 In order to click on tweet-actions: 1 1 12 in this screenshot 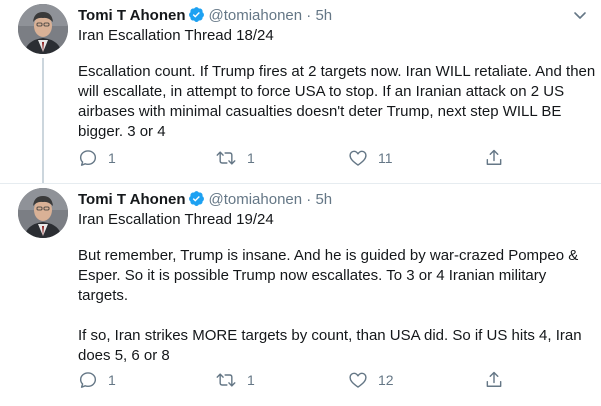, I will do `click(338, 380)`.